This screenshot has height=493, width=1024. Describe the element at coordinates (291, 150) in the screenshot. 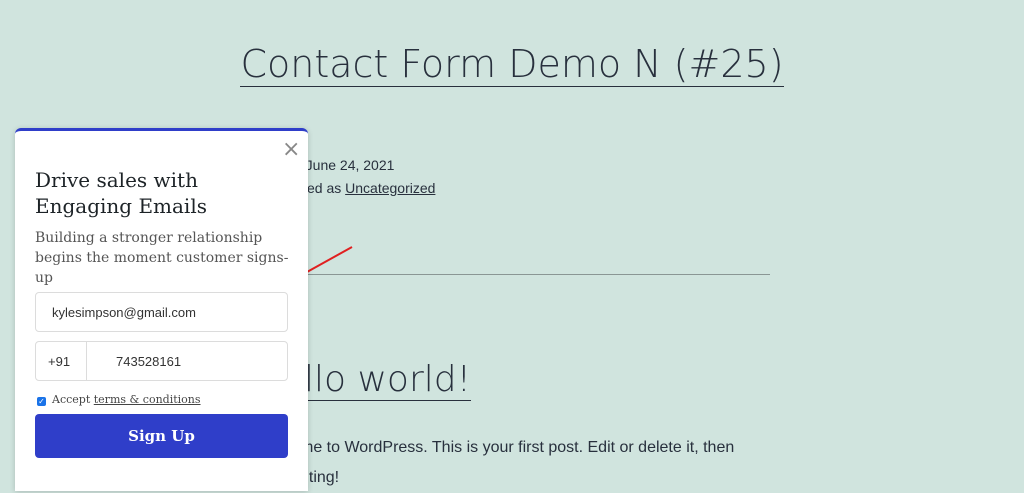

I see `close-icon: ×` at that location.